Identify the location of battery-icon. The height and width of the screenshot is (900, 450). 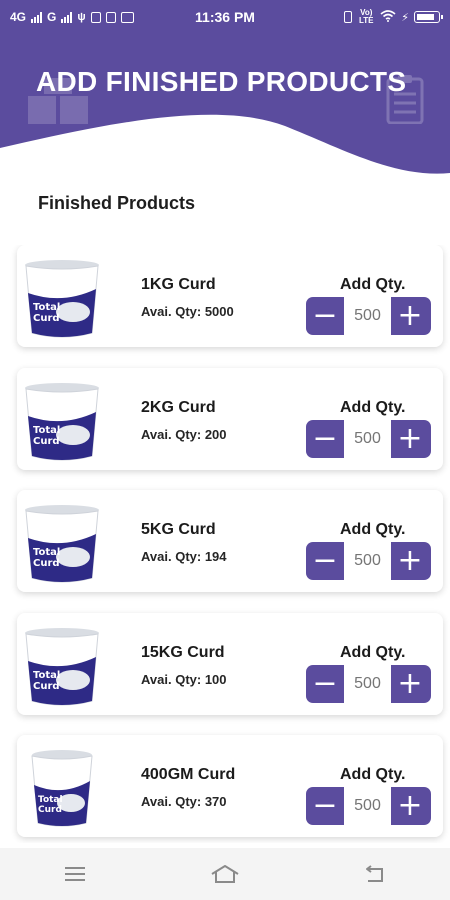
(428, 17).